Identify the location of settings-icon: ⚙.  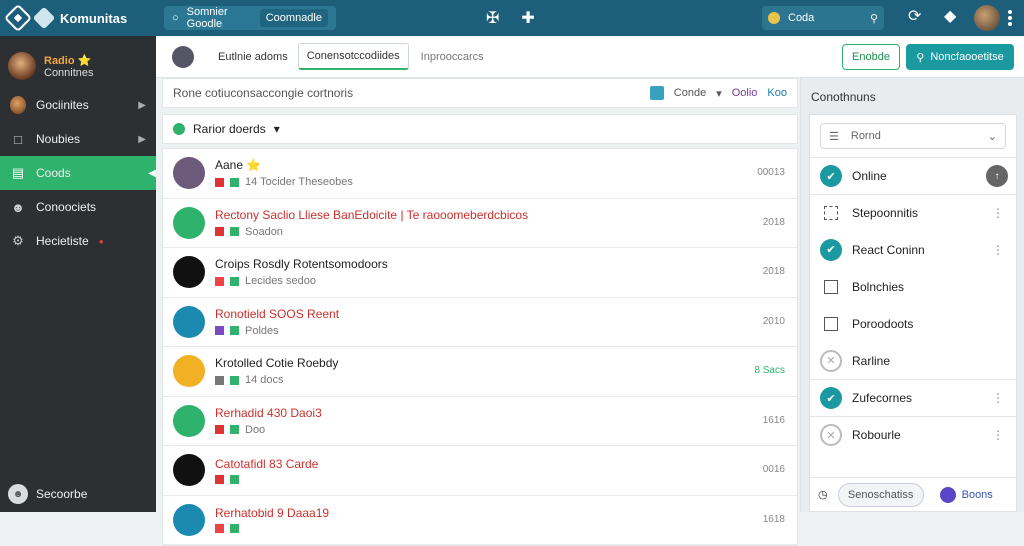
(18, 240).